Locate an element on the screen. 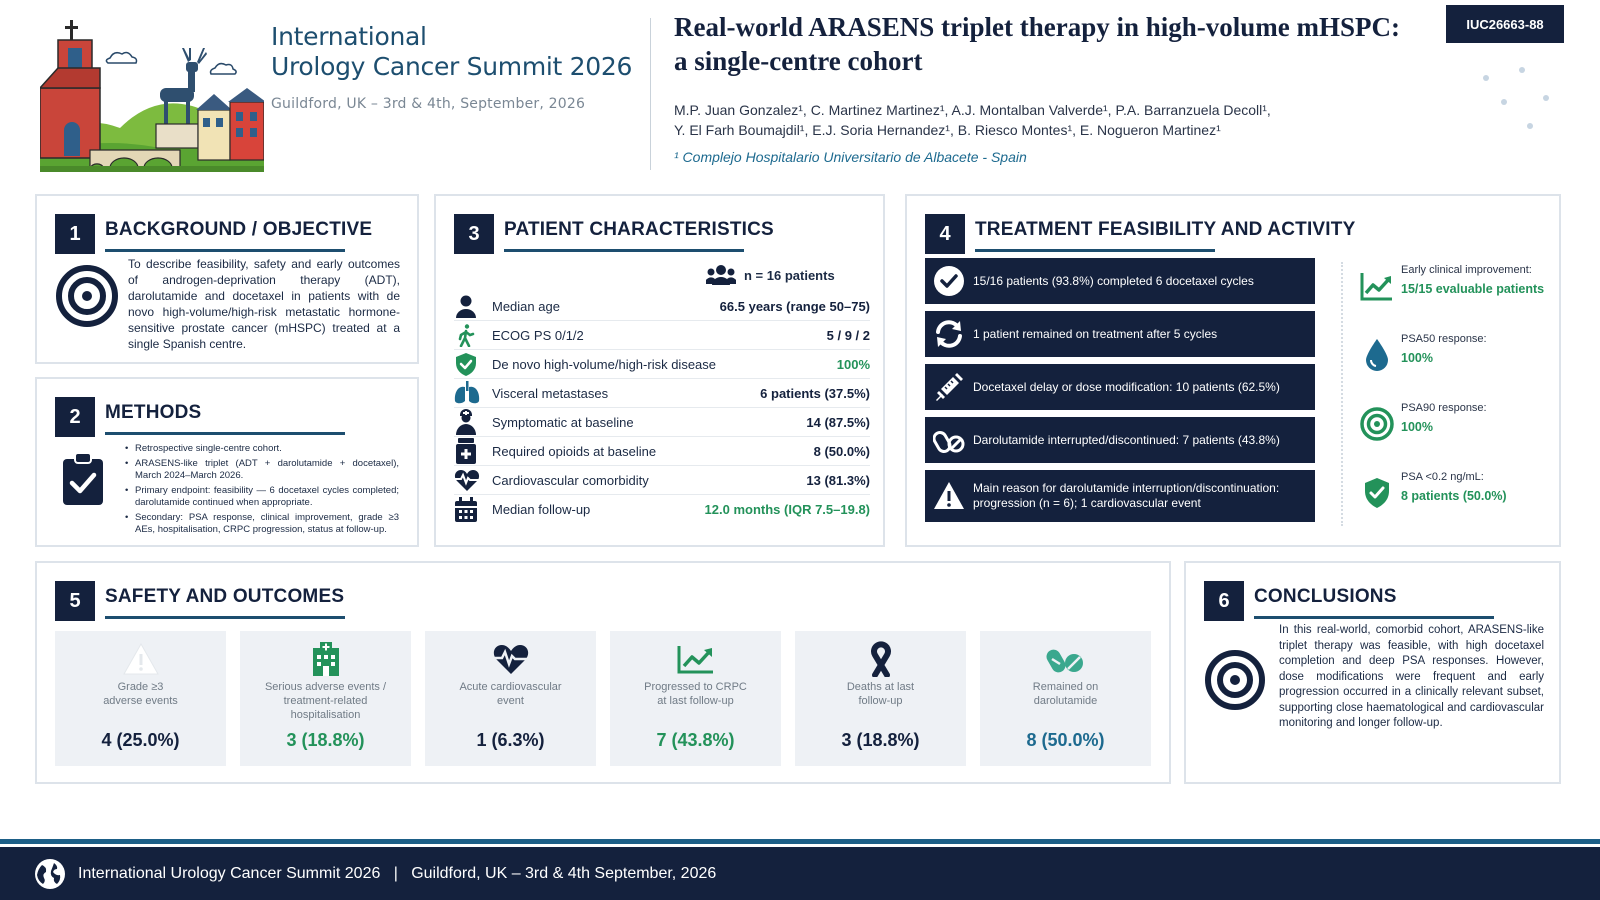  lungs-icon is located at coordinates (467, 392).